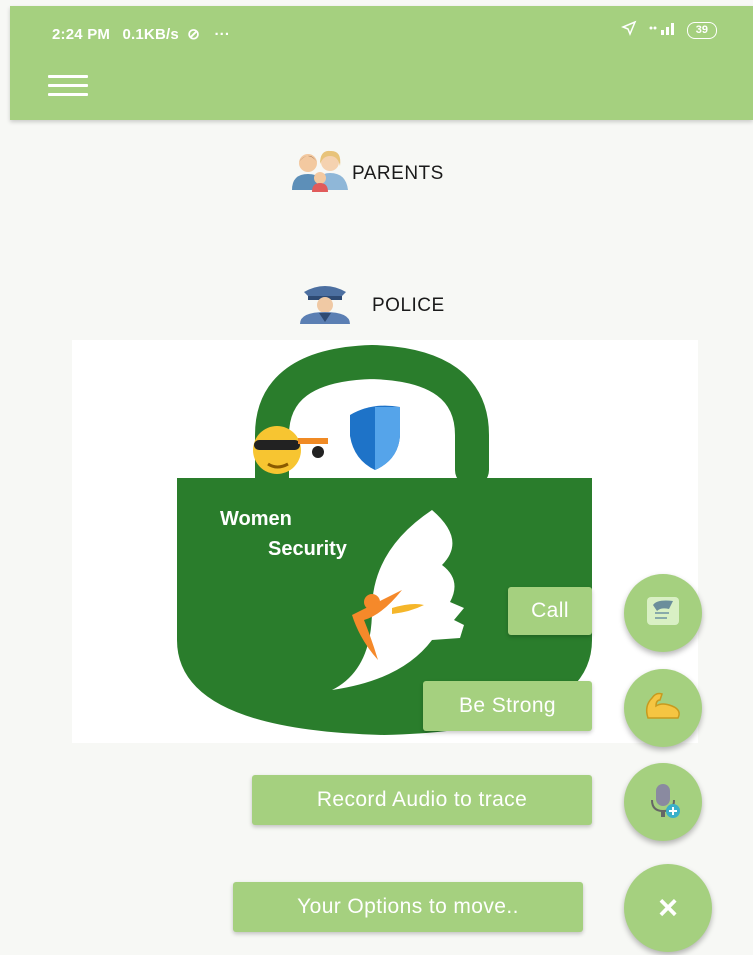 This screenshot has height=955, width=753. Describe the element at coordinates (550, 611) in the screenshot. I see `call-label: Call` at that location.